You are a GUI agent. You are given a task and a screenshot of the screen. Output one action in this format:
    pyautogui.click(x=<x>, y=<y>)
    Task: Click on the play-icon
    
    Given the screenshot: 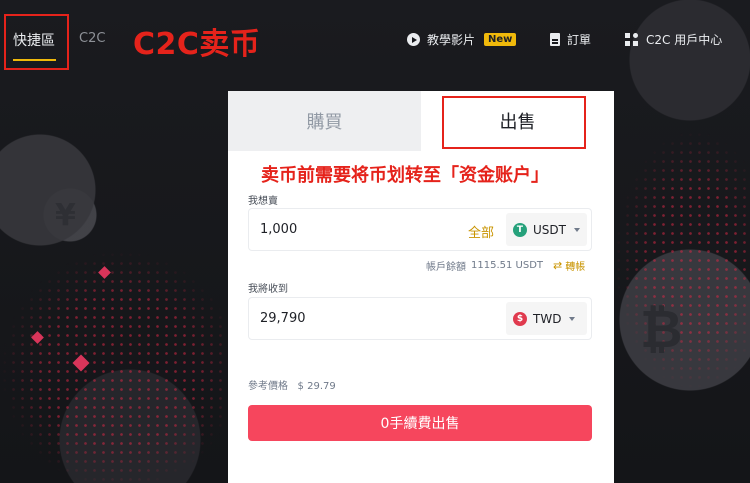 What is the action you would take?
    pyautogui.click(x=413, y=39)
    